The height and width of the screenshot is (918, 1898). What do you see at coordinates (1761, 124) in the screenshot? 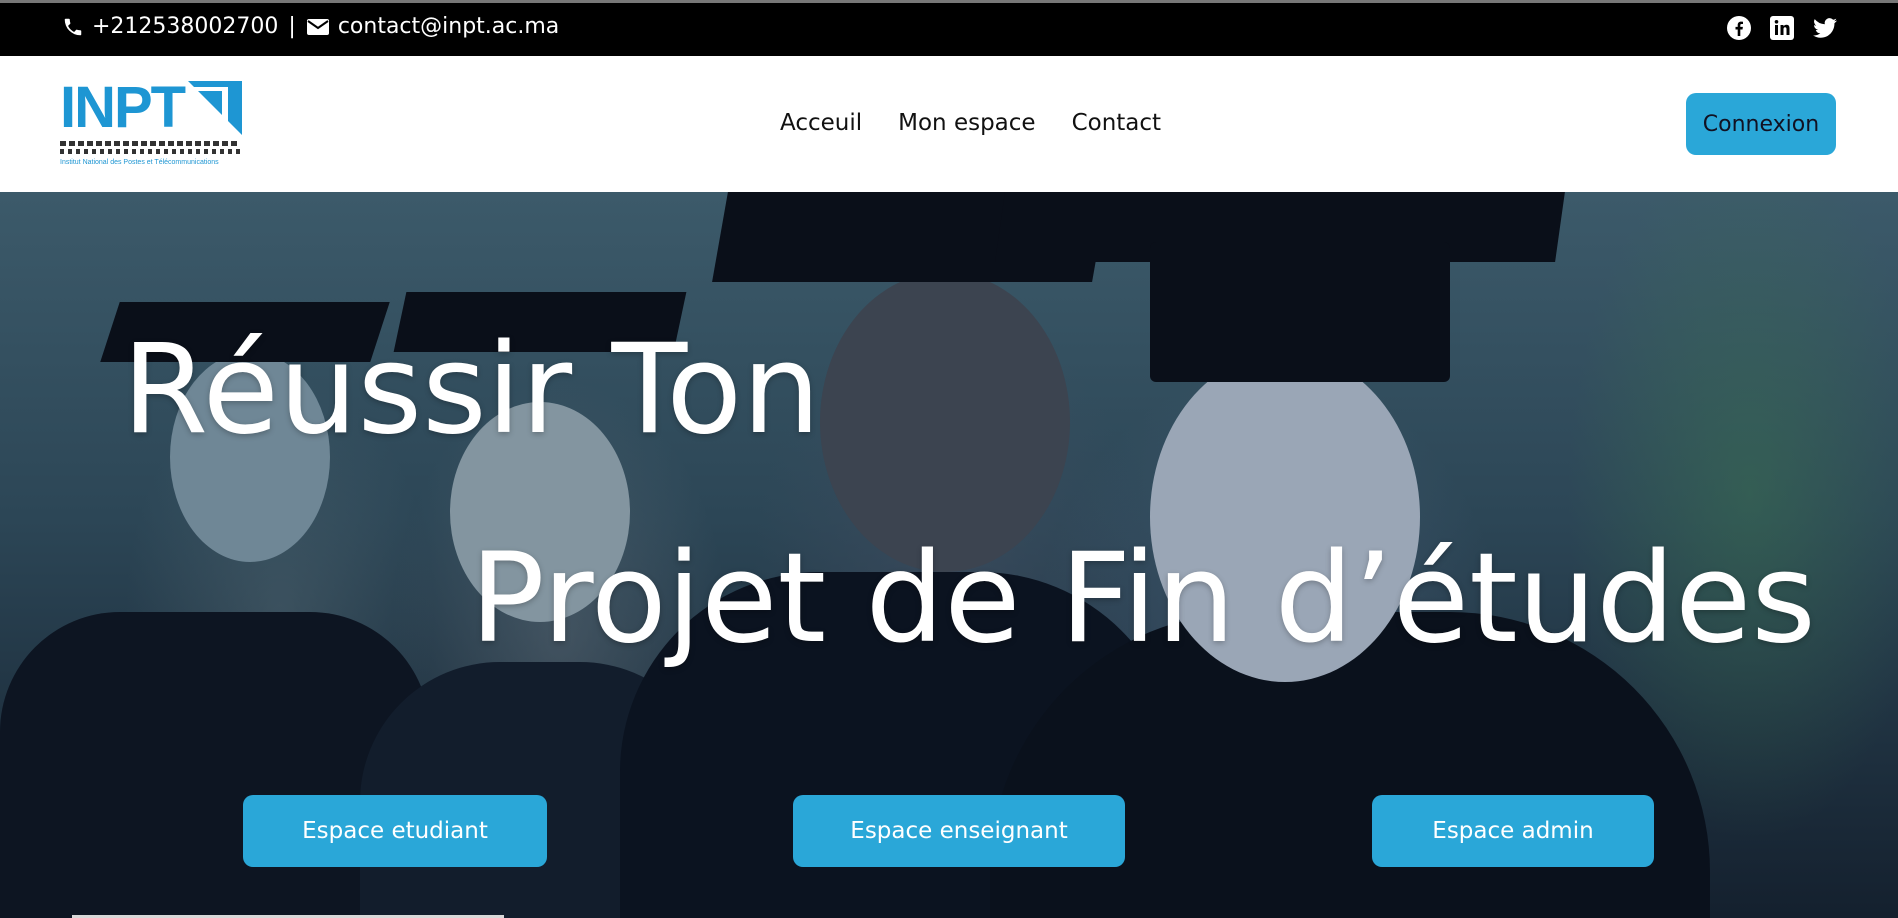
I see `login-button: Connexion` at bounding box center [1761, 124].